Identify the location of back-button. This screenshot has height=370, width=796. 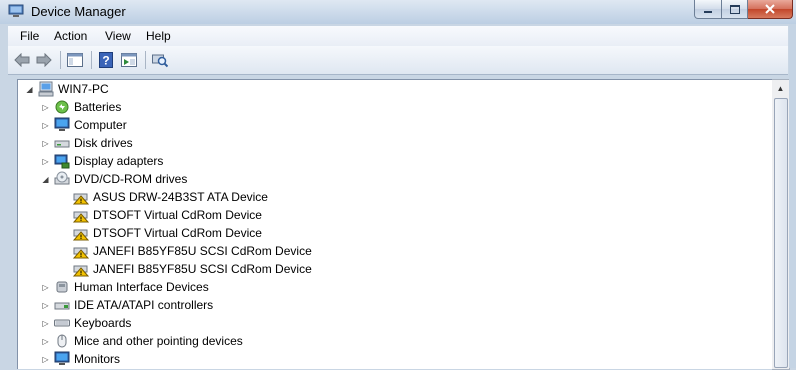
(22, 60).